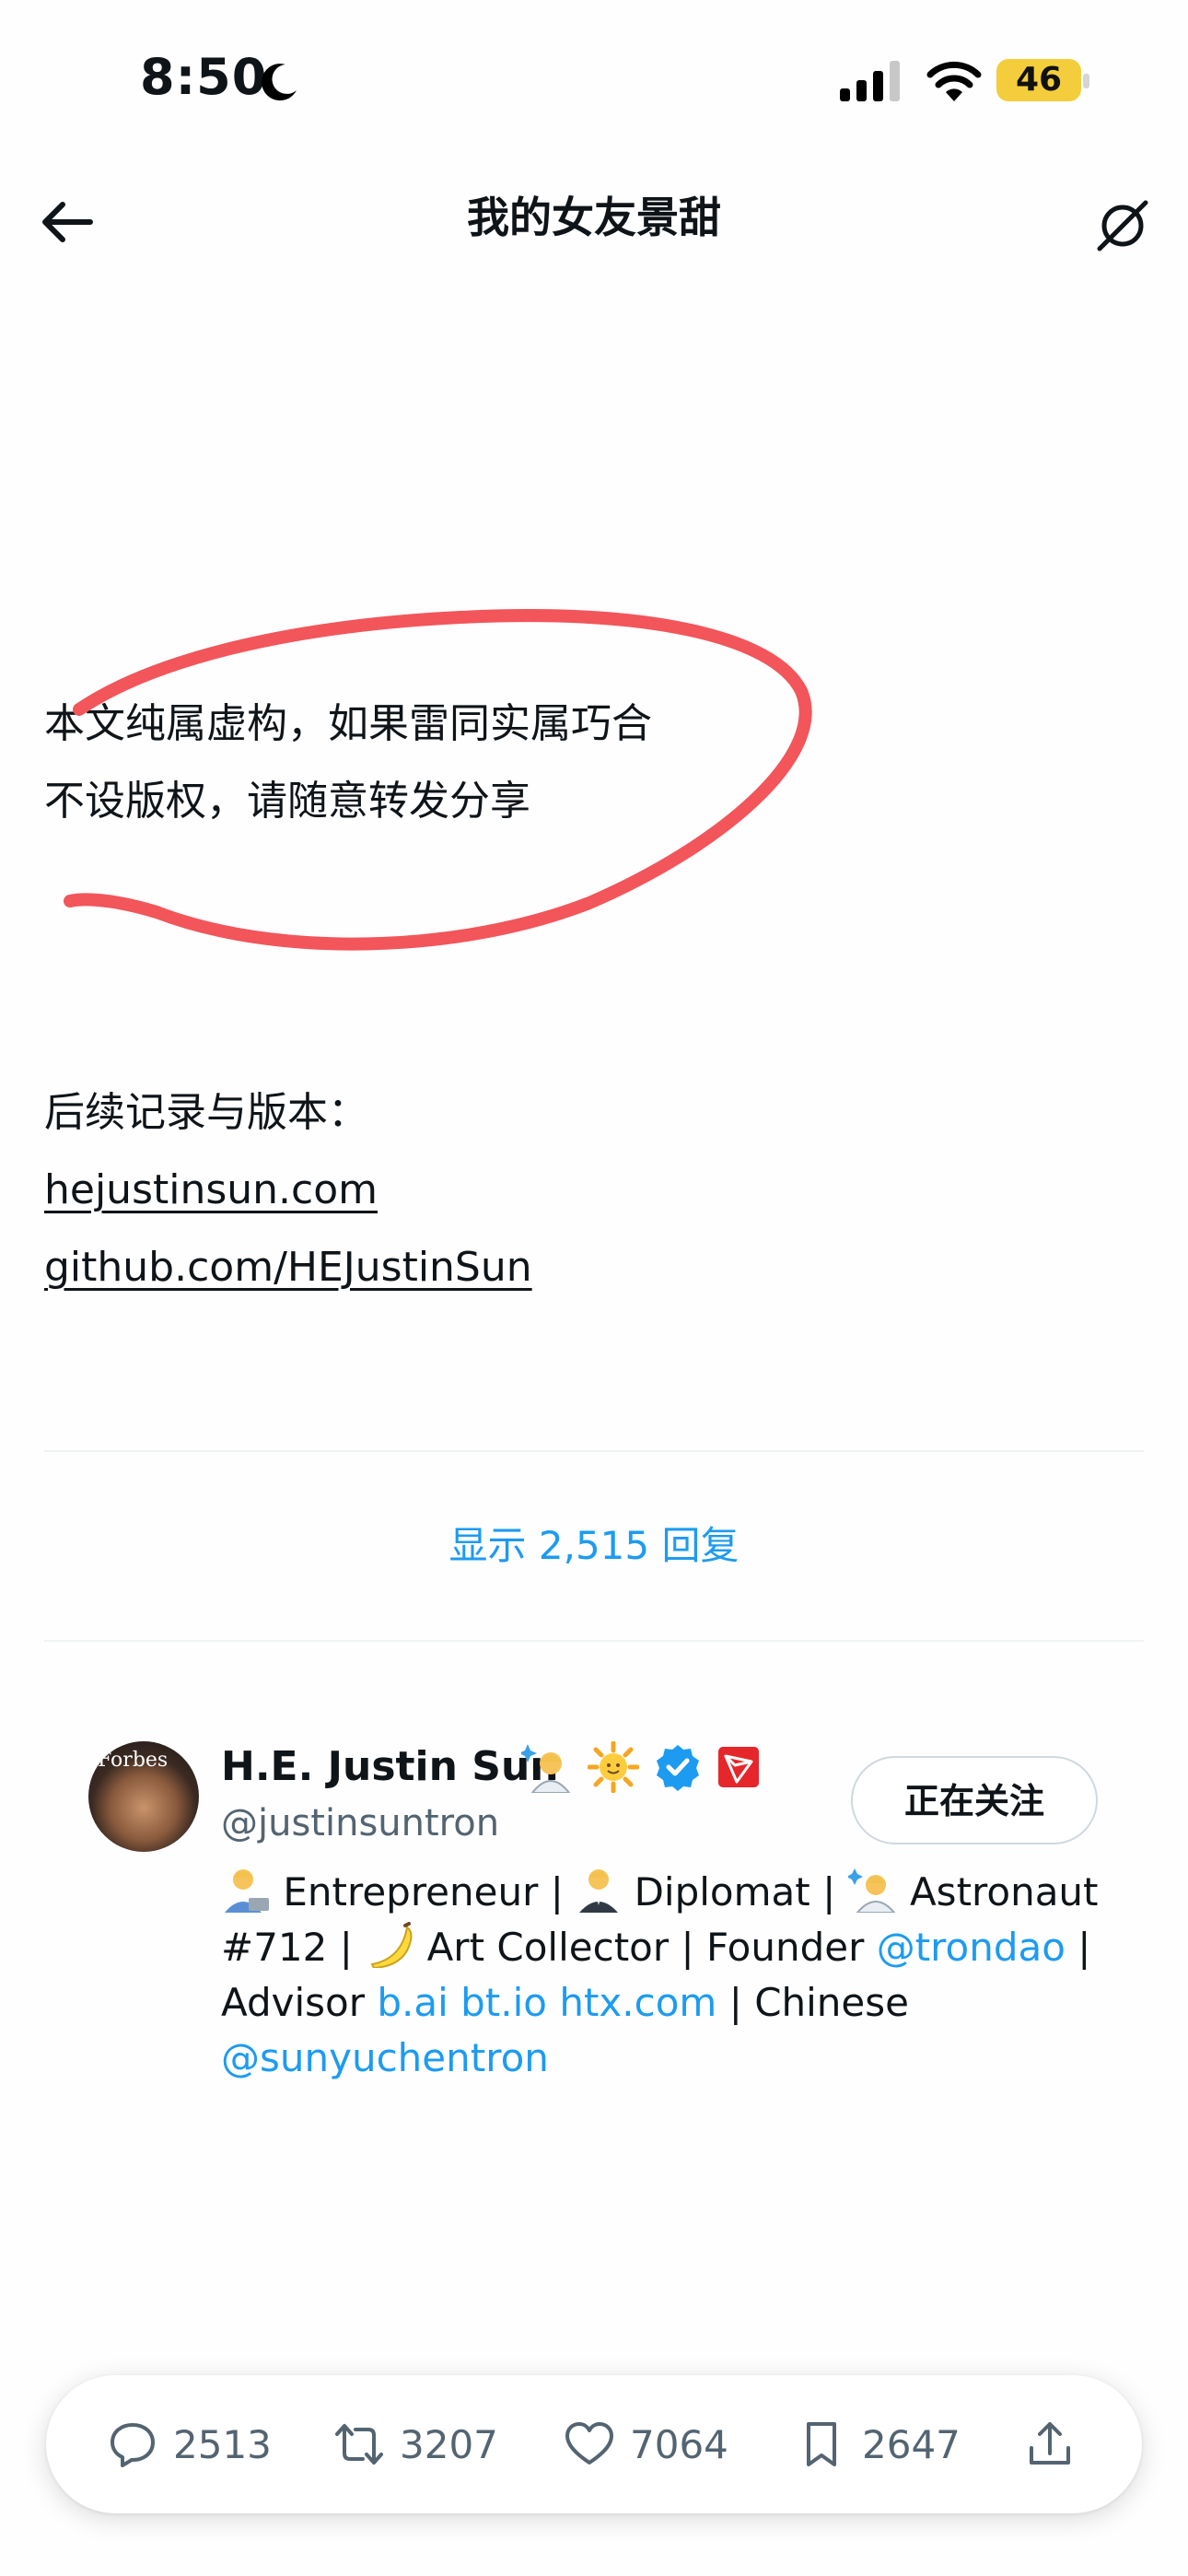  What do you see at coordinates (299, 2002) in the screenshot?
I see `bio-text: Advisor` at bounding box center [299, 2002].